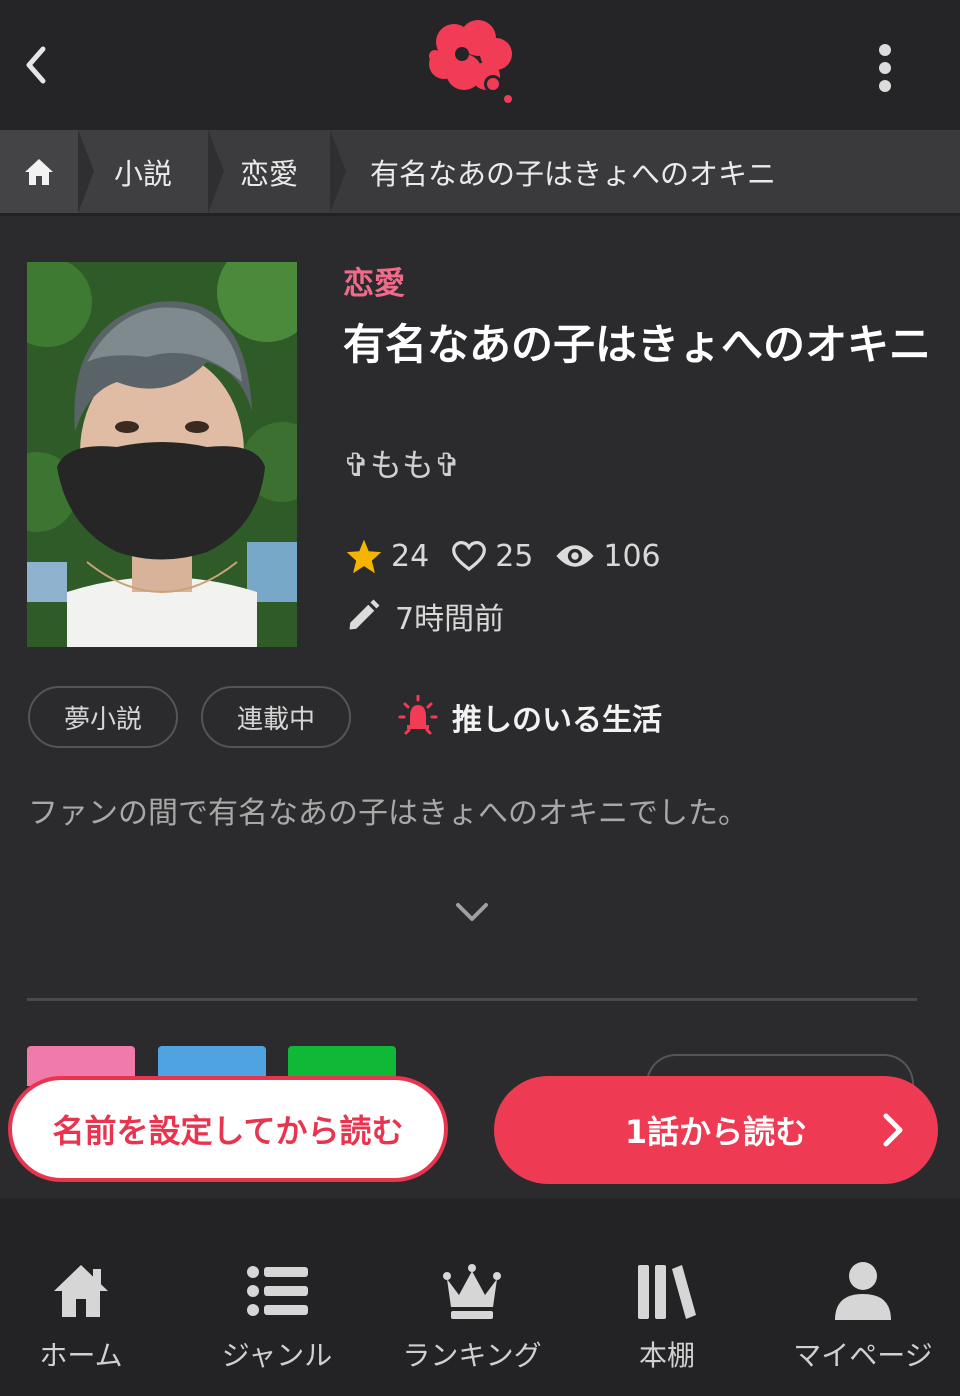  I want to click on nav-genre: ジャンル, so click(277, 1297).